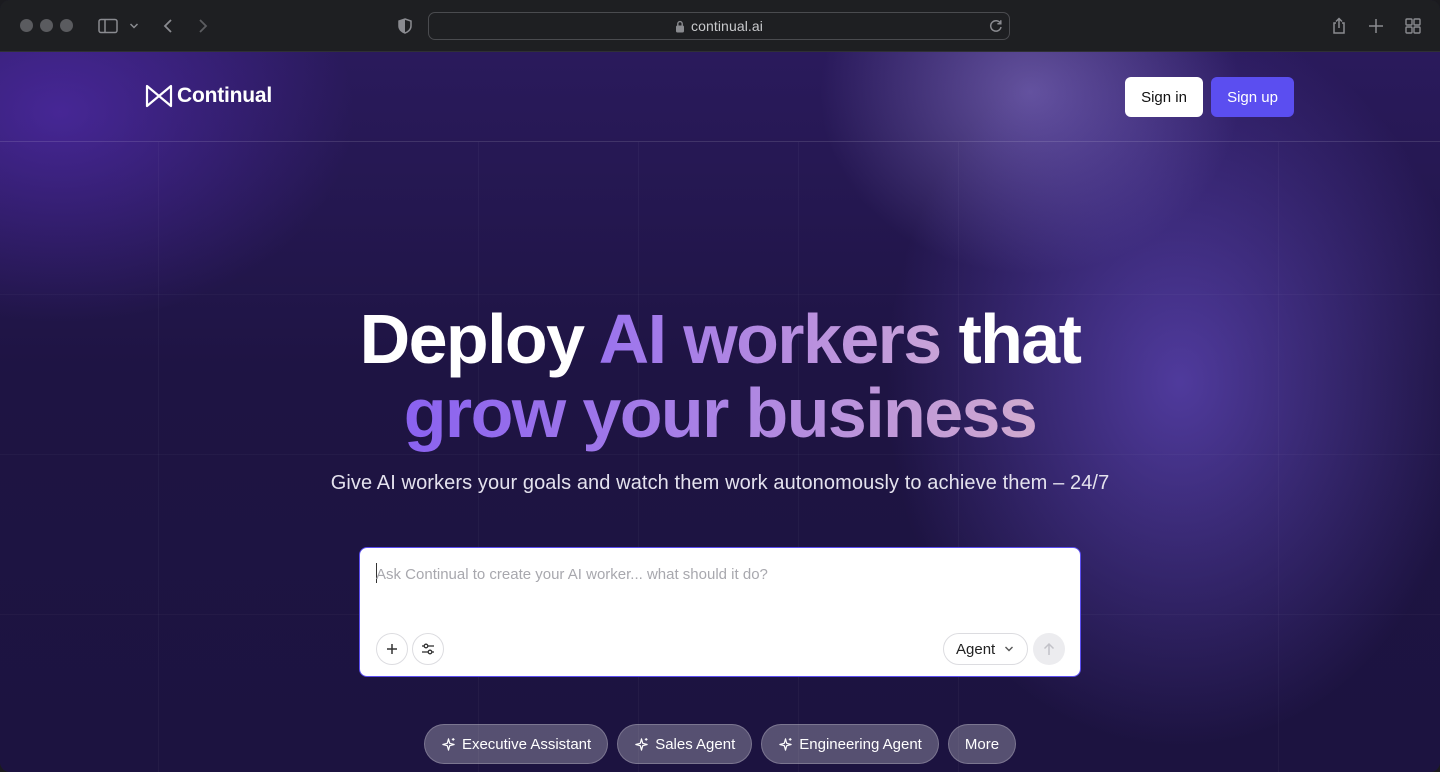  What do you see at coordinates (225, 95) in the screenshot?
I see `logo-text: Continual` at bounding box center [225, 95].